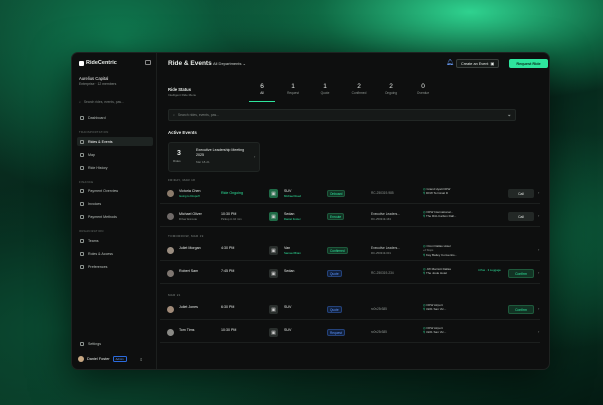 This screenshot has width=603, height=405. I want to click on tab-confirmed: 2 Confirmed, so click(359, 89).